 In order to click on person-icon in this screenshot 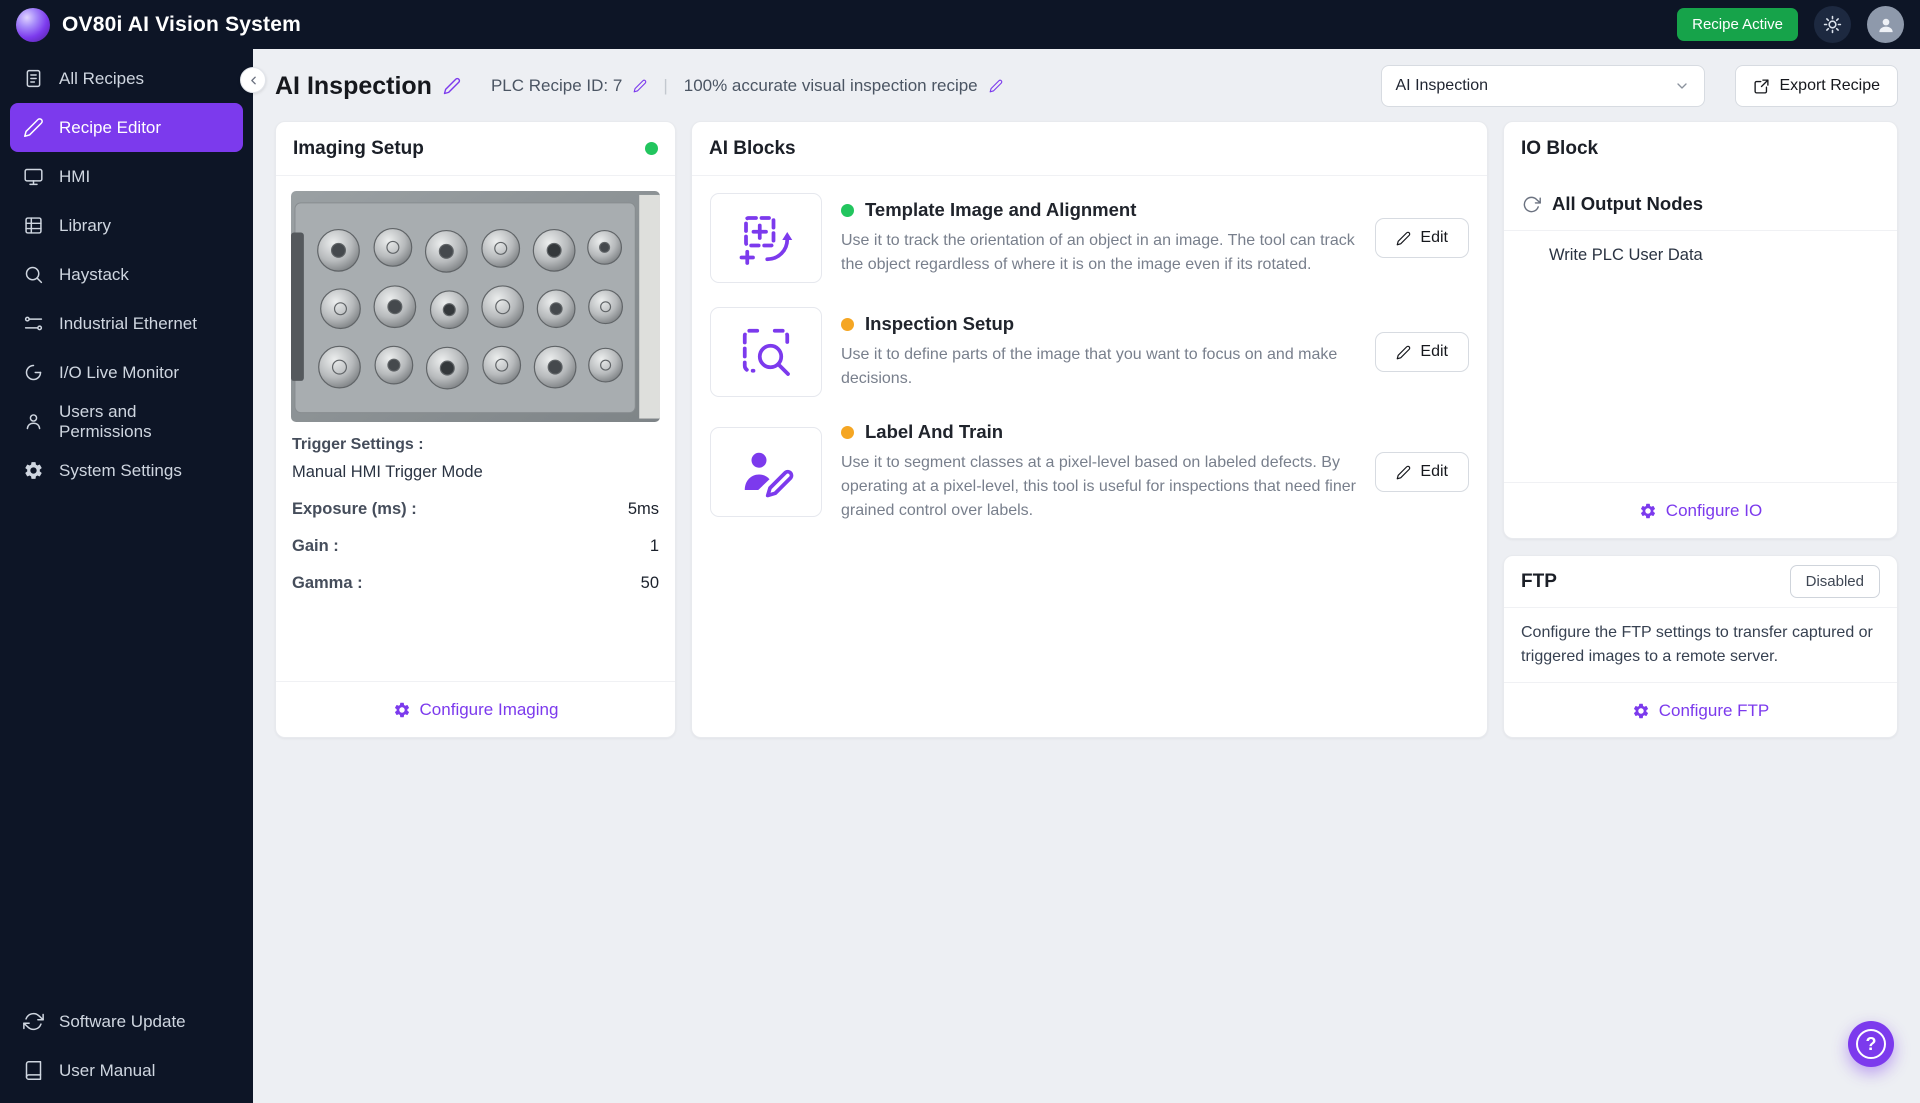, I will do `click(1886, 25)`.